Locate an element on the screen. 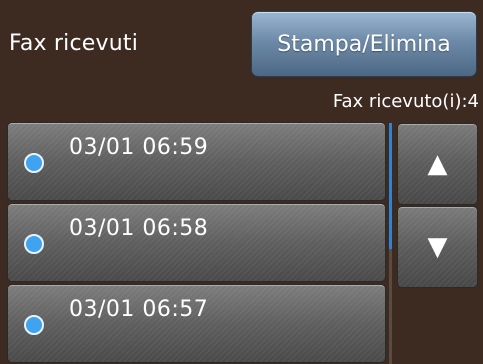 The image size is (483, 364). fax-list-item-label: 03/01 06:59 is located at coordinates (139, 147).